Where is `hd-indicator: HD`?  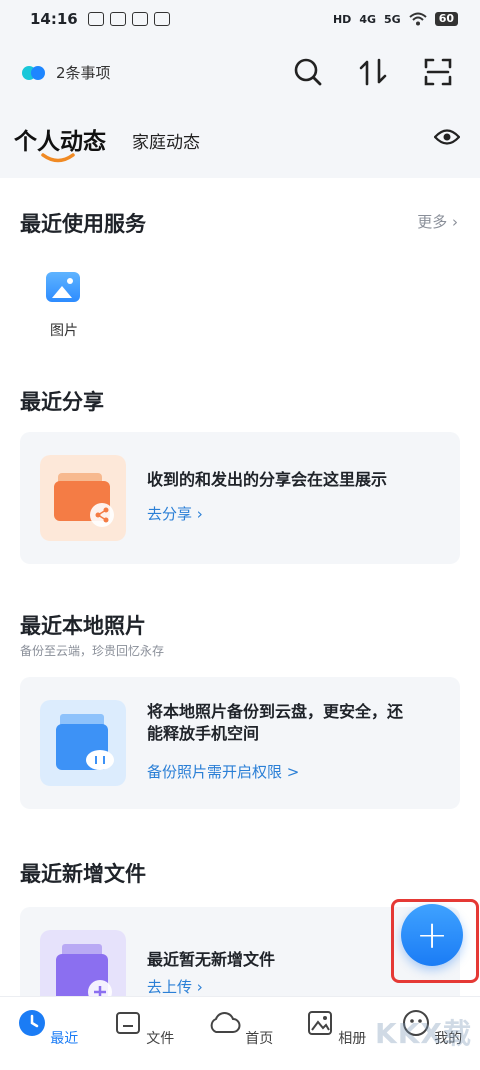
hd-indicator: HD is located at coordinates (342, 19).